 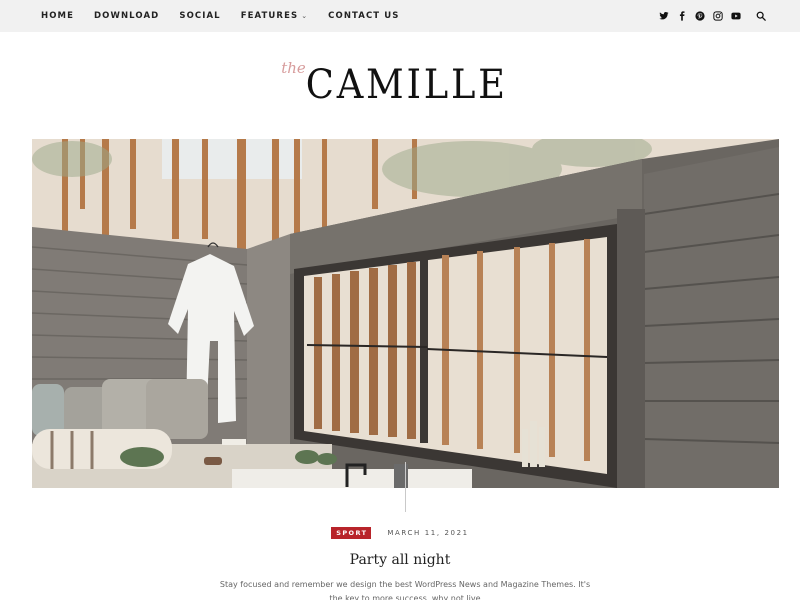 I want to click on post-meta: SPORT MARCH 11, 2021, so click(x=400, y=533).